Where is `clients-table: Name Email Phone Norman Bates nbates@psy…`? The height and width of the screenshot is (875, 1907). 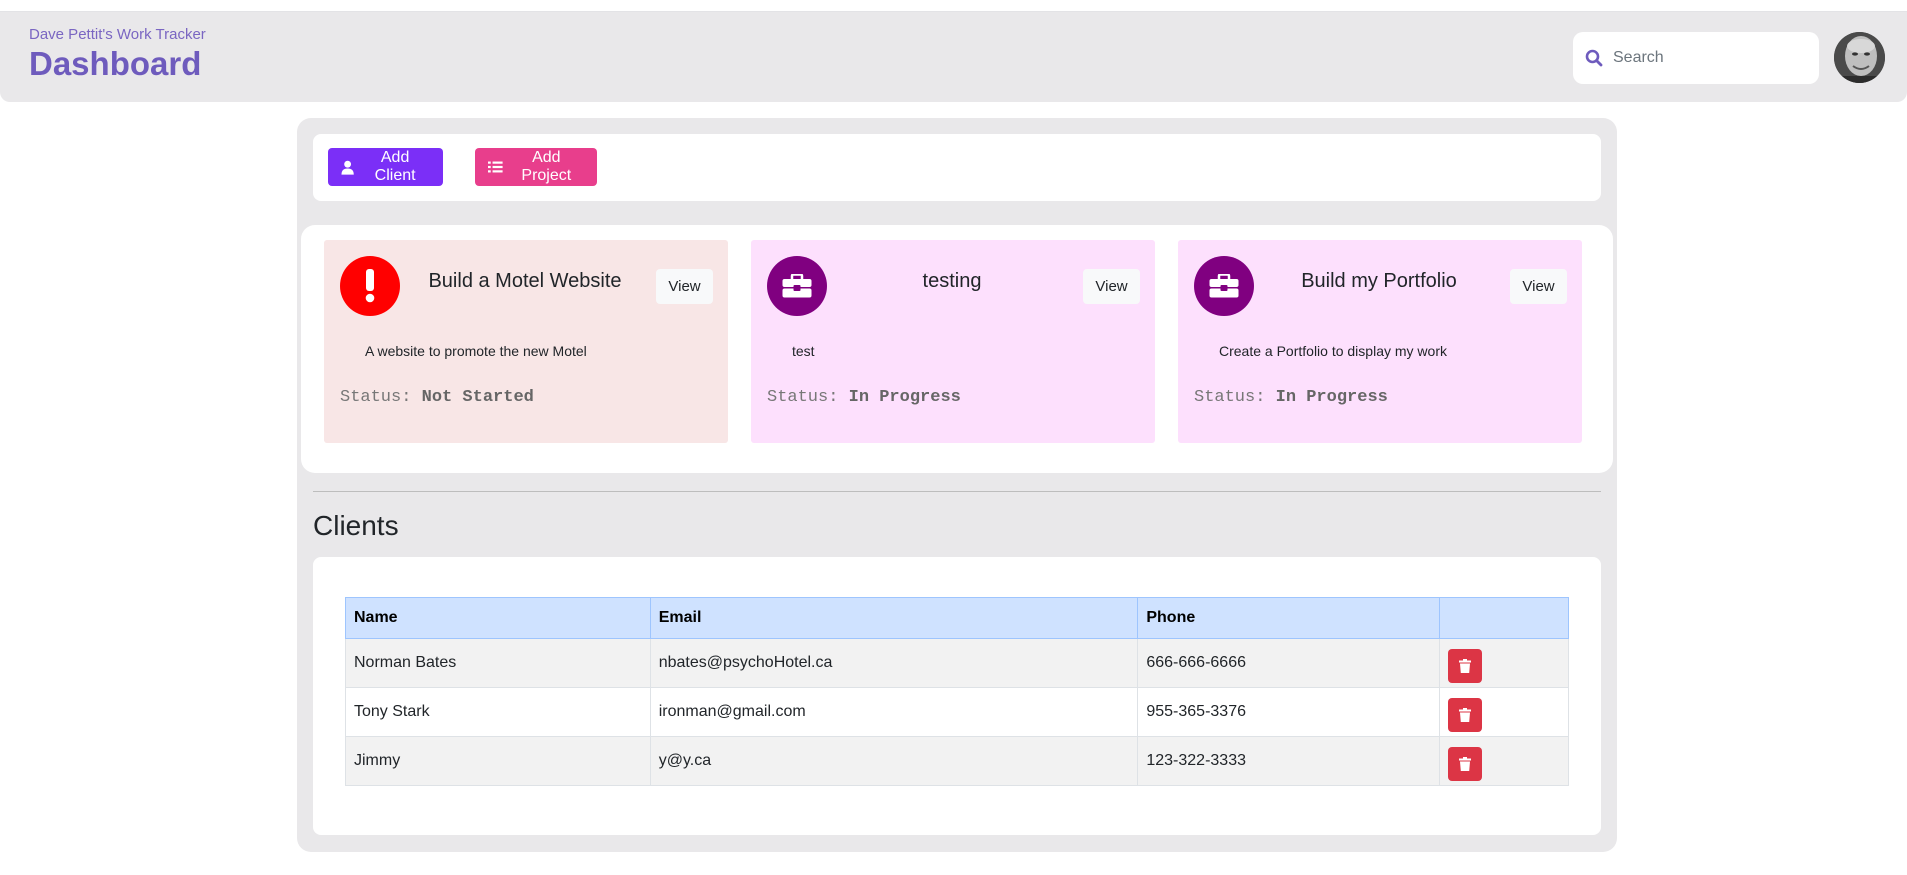 clients-table: Name Email Phone Norman Bates nbates@psy… is located at coordinates (957, 691).